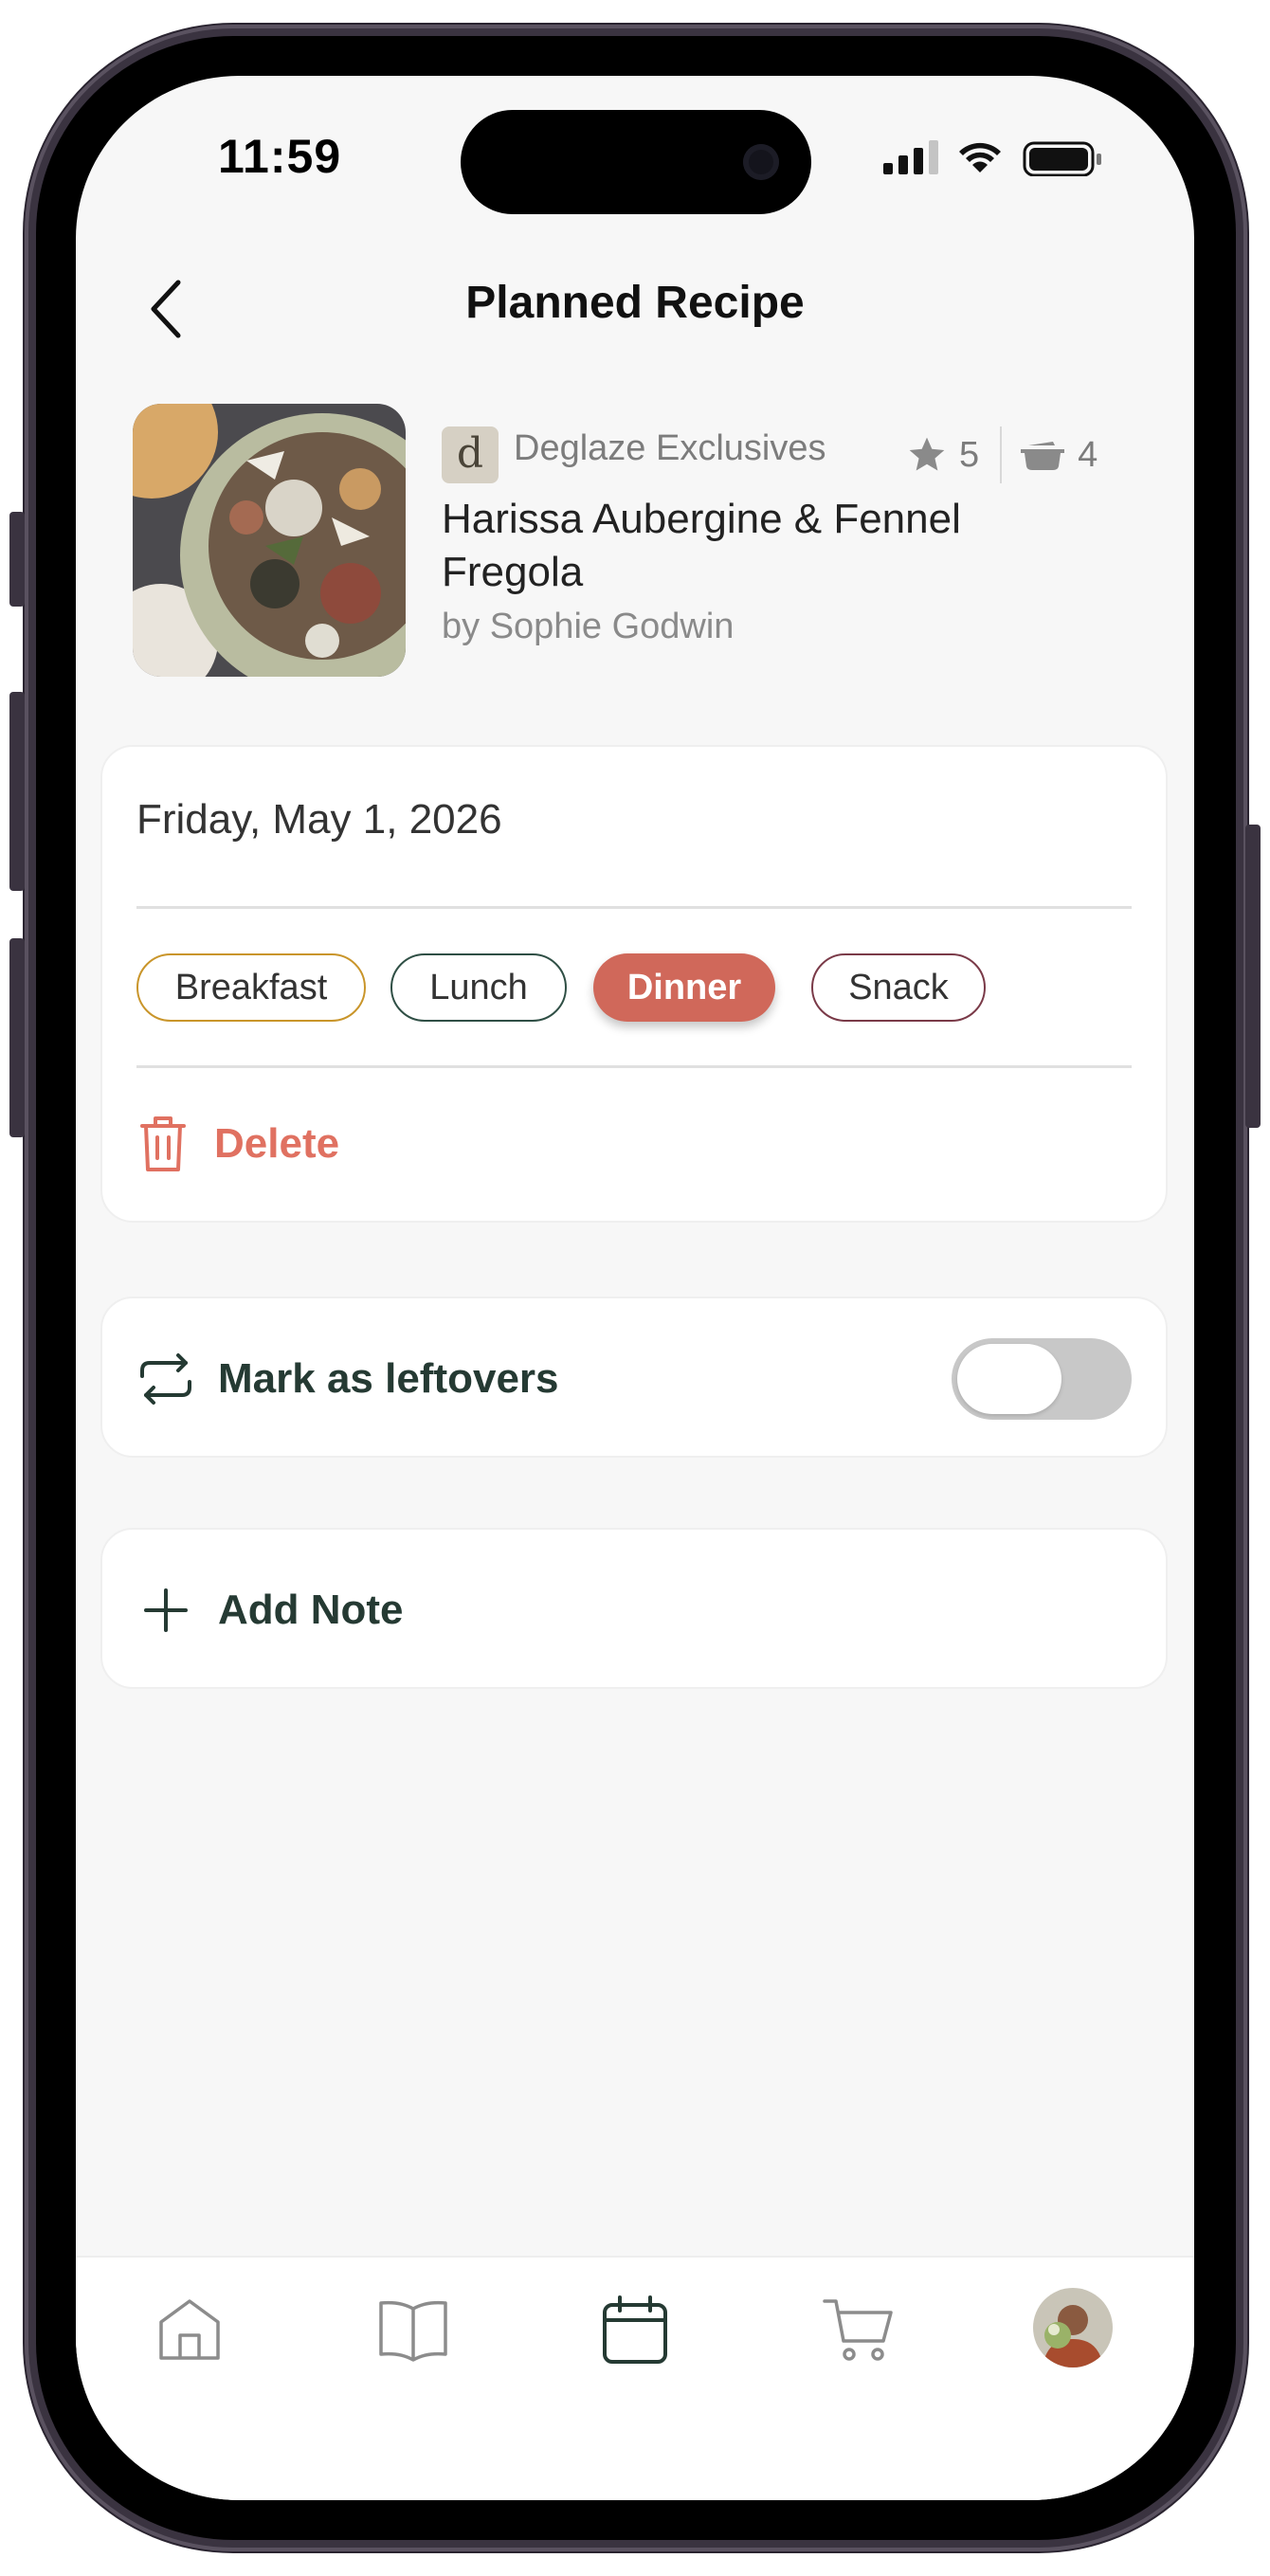  I want to click on cart-icon, so click(859, 2329).